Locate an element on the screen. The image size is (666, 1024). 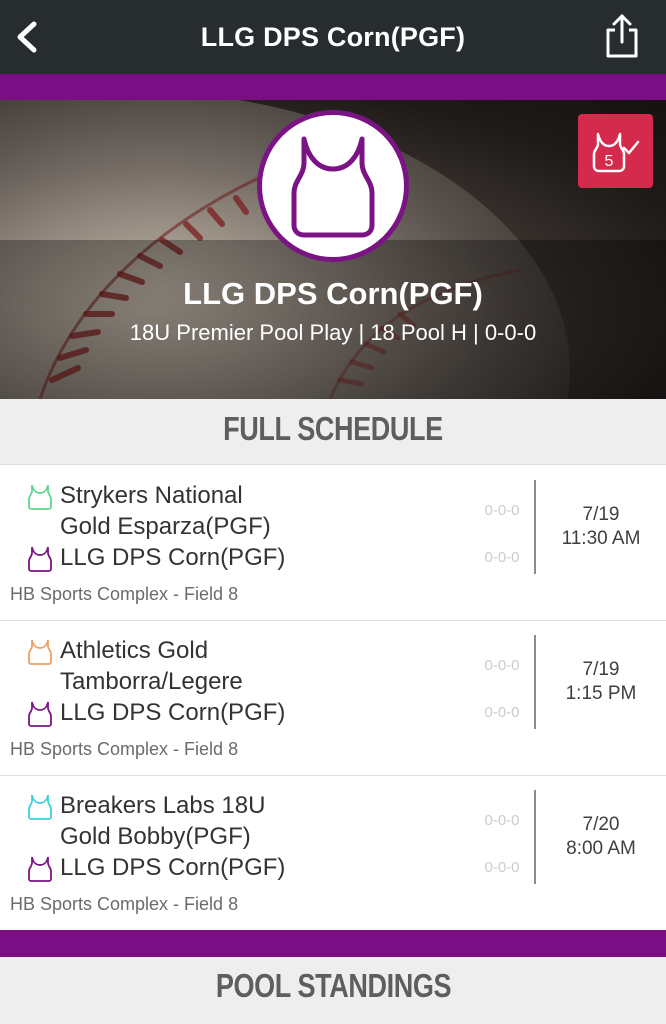
page-title: LLG DPS Corn(PGF) is located at coordinates (333, 36).